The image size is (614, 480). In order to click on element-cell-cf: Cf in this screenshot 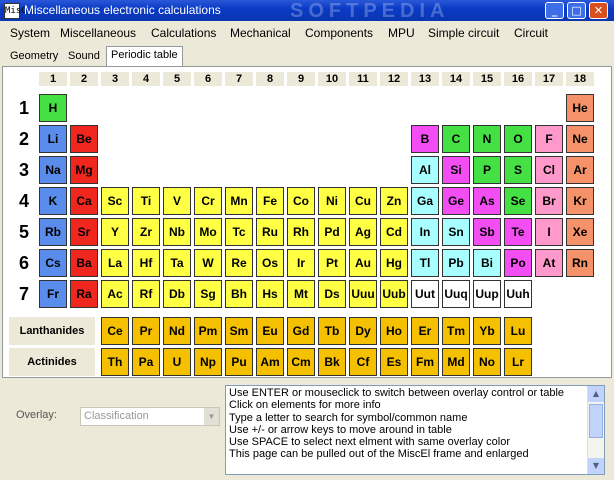, I will do `click(363, 362)`.